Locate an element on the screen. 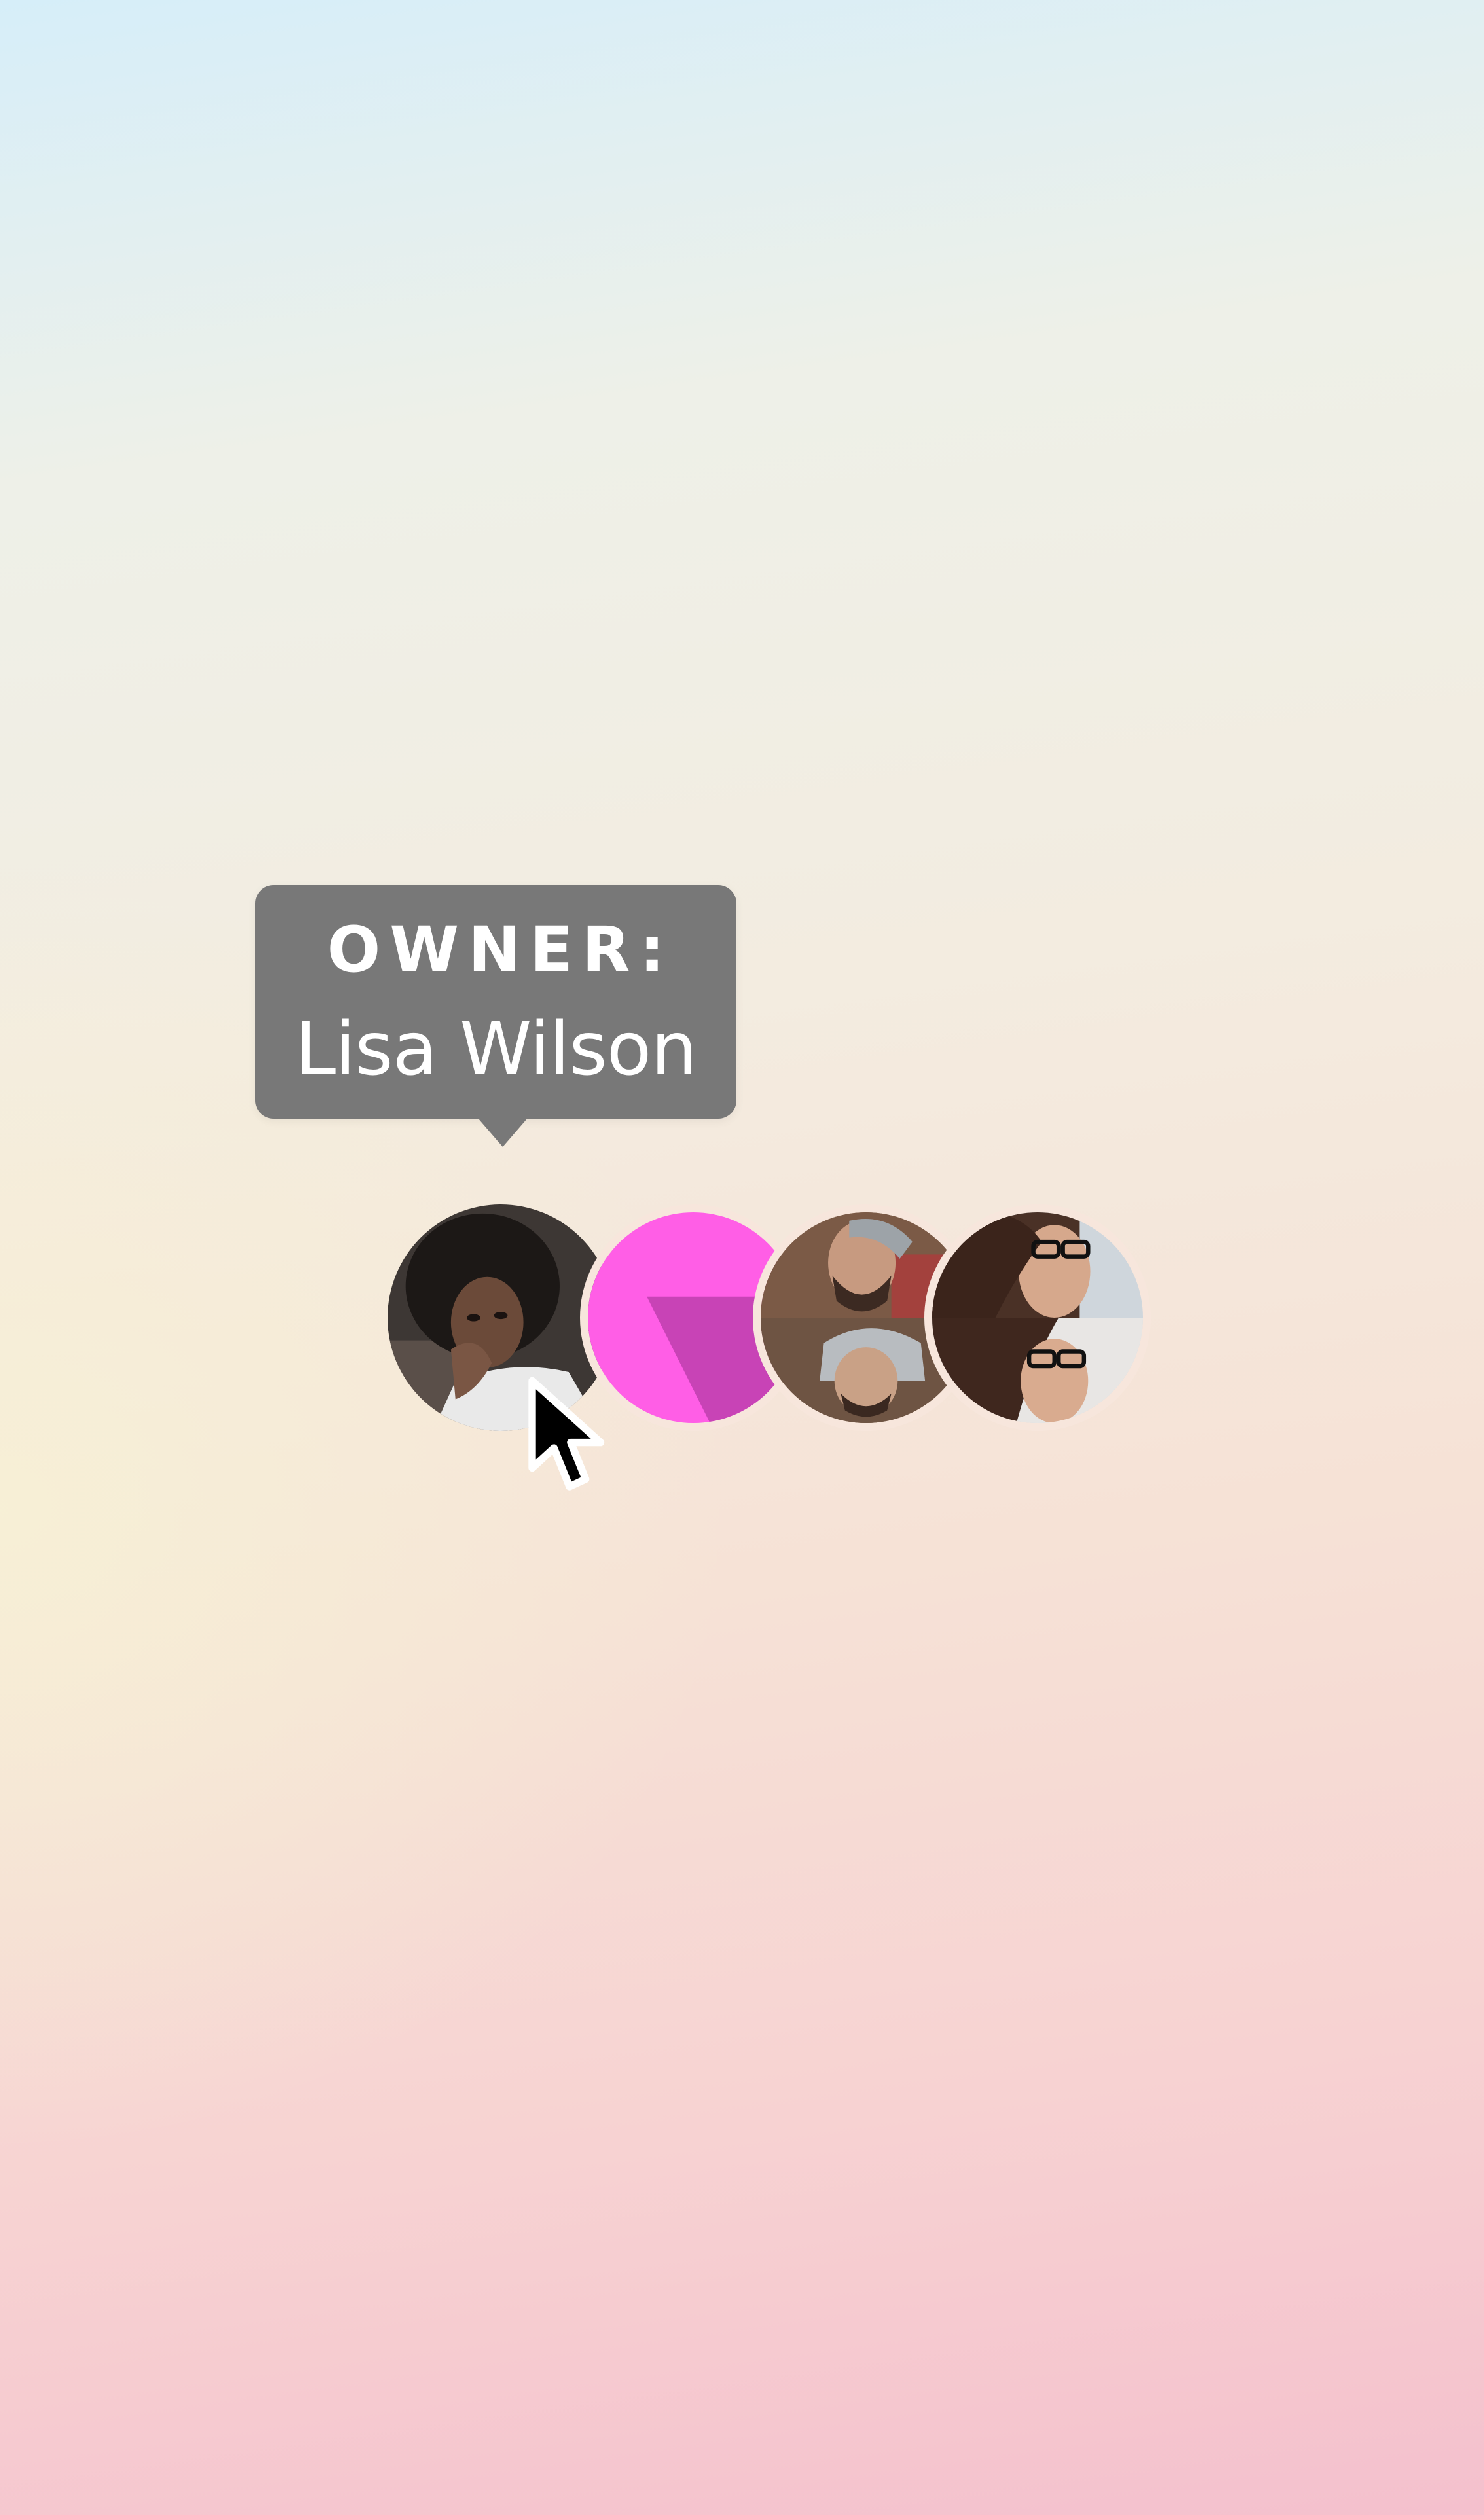 This screenshot has height=2515, width=1484. member-group-avatar is located at coordinates (1037, 1317).